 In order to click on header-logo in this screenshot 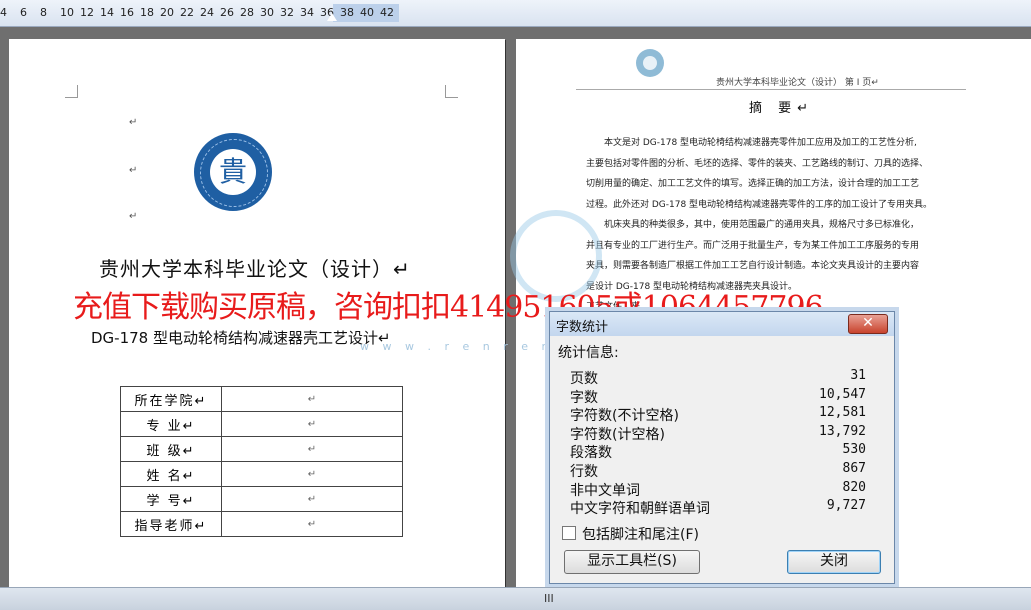, I will do `click(650, 63)`.